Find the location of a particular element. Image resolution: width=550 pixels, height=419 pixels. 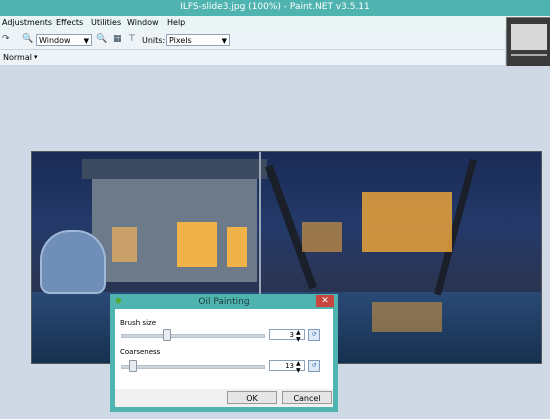

brush-size-track is located at coordinates (193, 336).